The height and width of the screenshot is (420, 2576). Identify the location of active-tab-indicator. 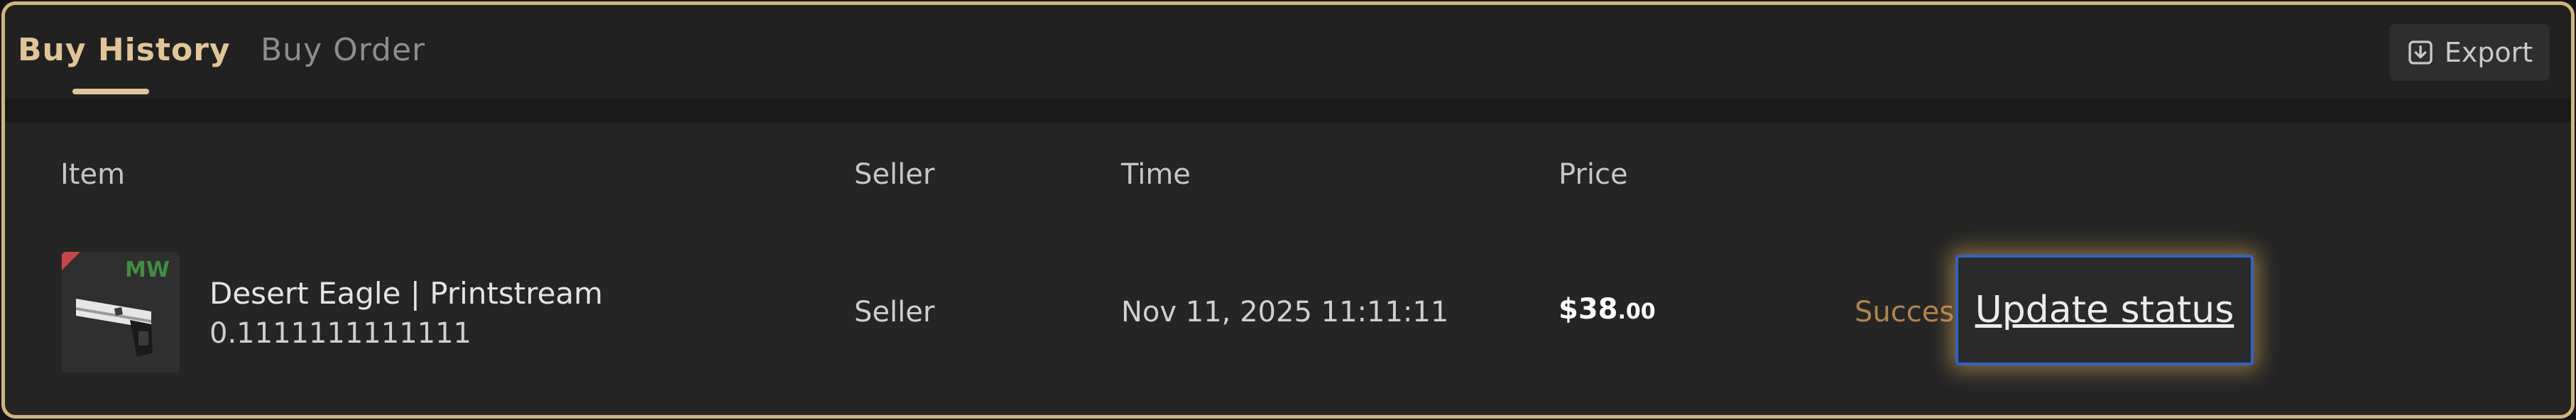
(110, 92).